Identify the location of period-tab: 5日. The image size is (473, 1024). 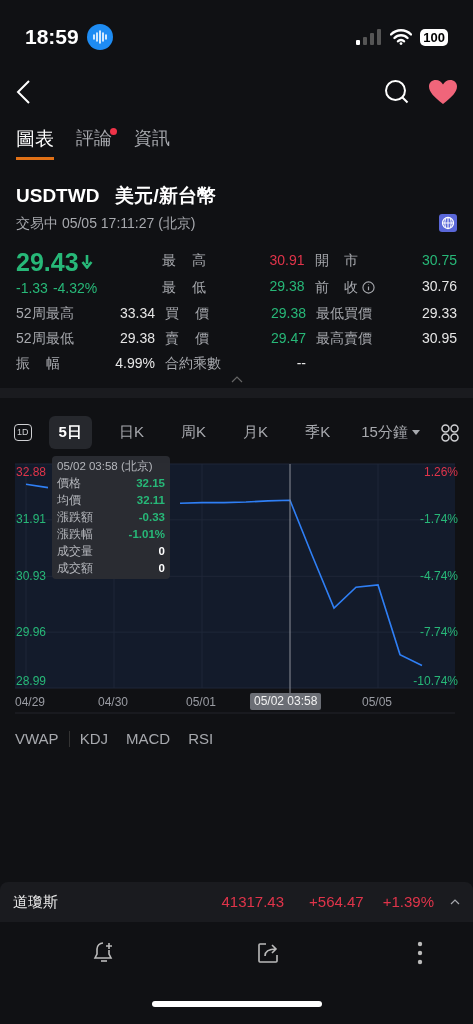
(70, 432).